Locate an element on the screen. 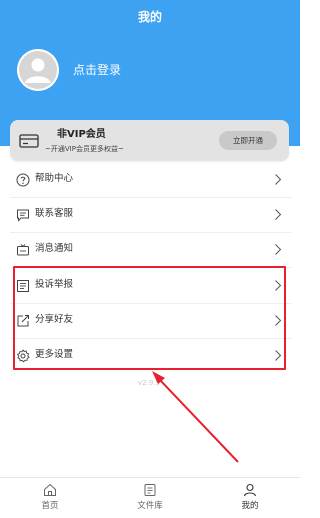 The height and width of the screenshot is (518, 320). avatar-icon is located at coordinates (38, 70).